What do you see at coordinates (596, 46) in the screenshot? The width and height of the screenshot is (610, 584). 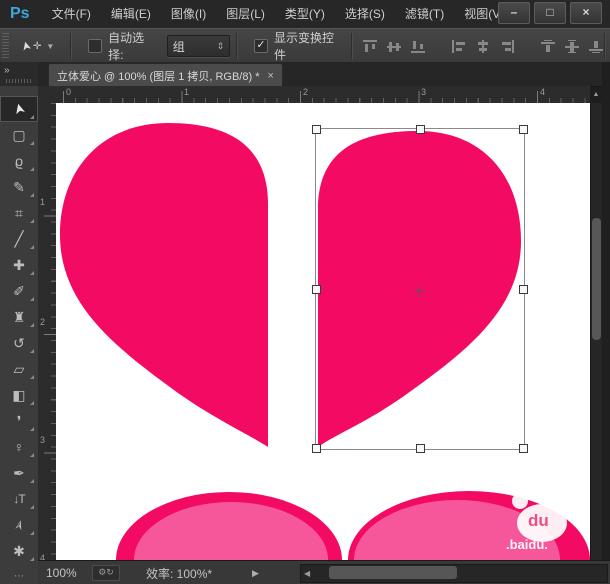 I see `distribute-bottom-edges-icon` at bounding box center [596, 46].